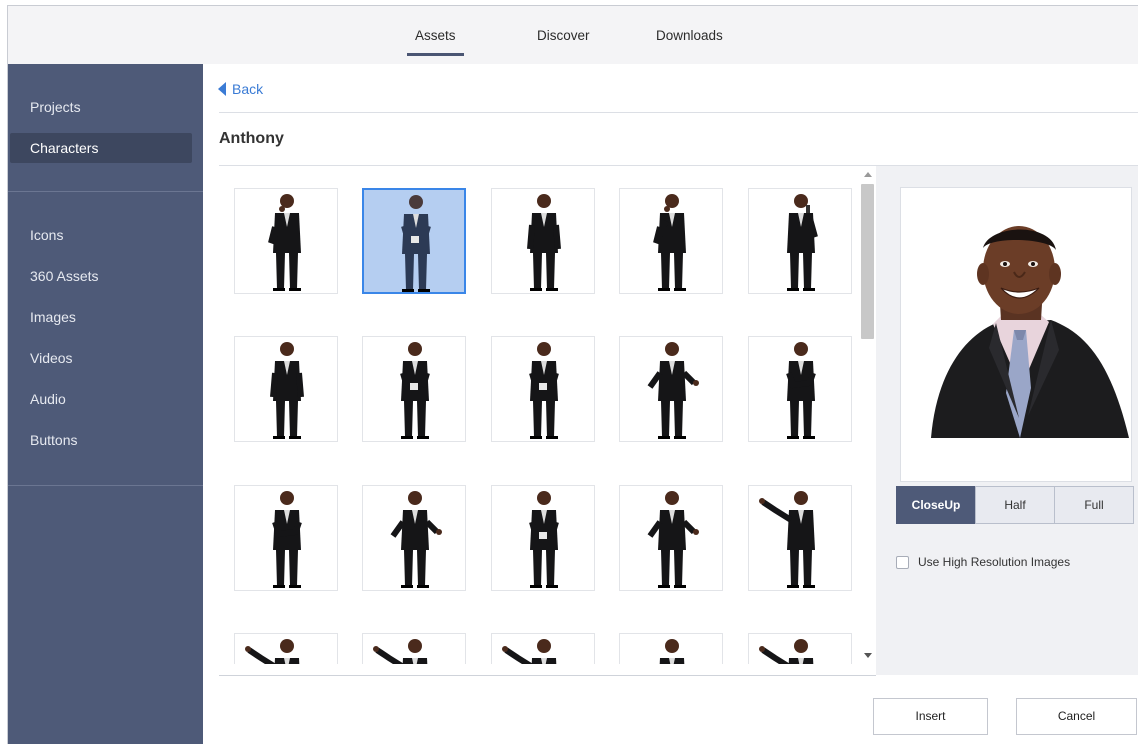 The width and height of the screenshot is (1138, 744). Describe the element at coordinates (251, 138) in the screenshot. I see `character-name: Anthony` at that location.